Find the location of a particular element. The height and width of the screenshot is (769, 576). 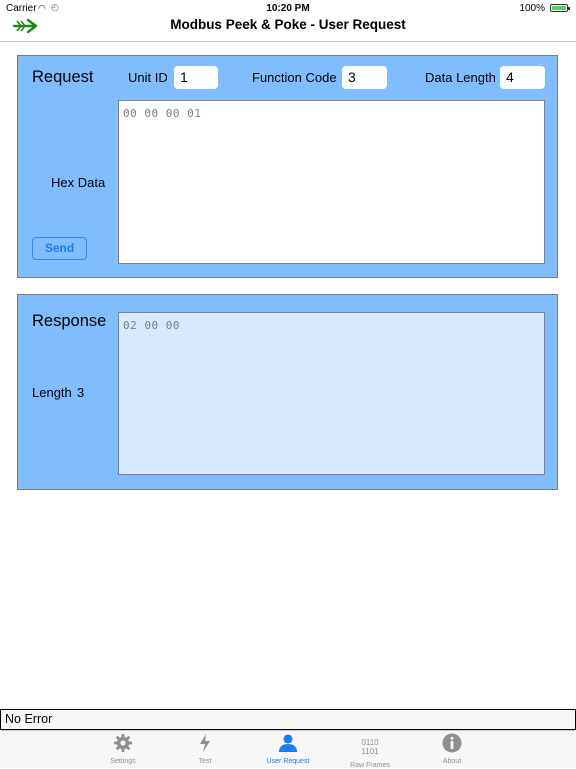

tab-about-label: About is located at coordinates (452, 761).